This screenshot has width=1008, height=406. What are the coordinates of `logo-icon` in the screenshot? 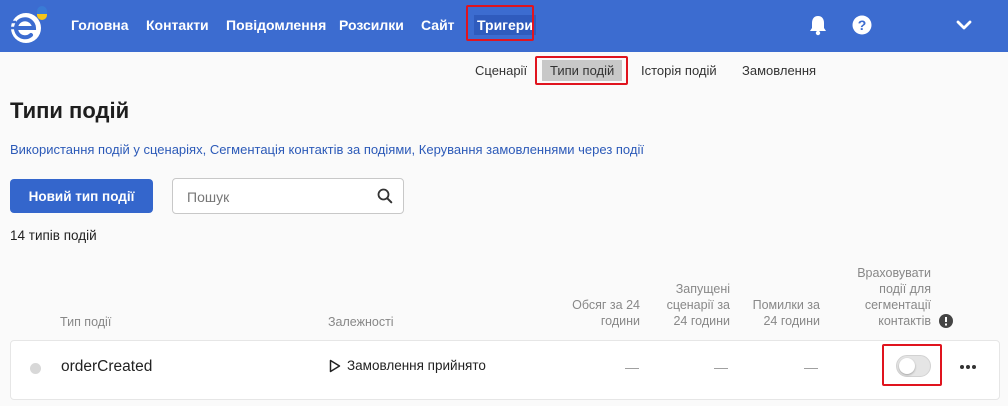 It's located at (28, 26).